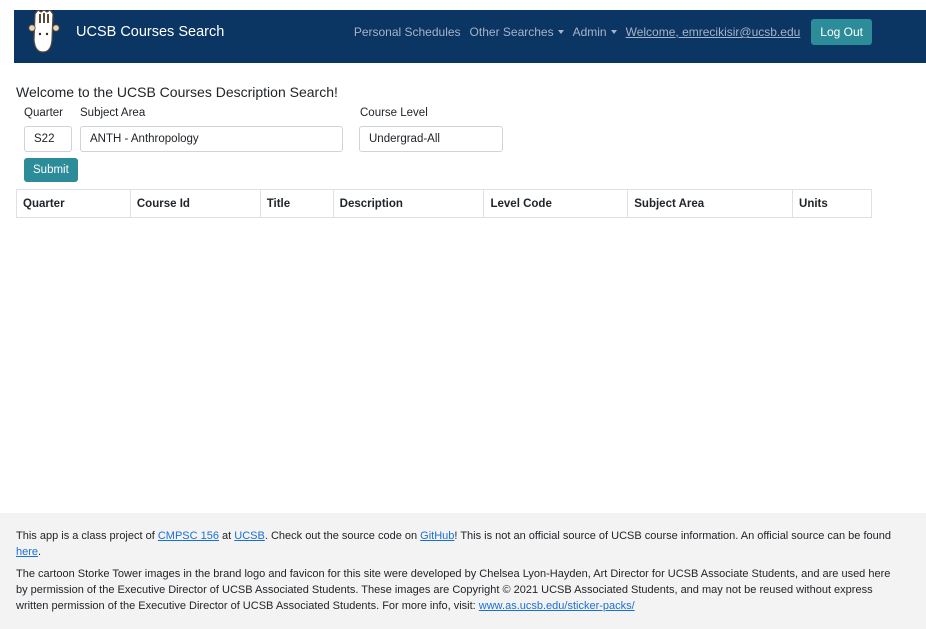 This screenshot has width=926, height=629. I want to click on sticker-packs-link: www.as.ucsb.edu/sticker-packs/, so click(557, 606).